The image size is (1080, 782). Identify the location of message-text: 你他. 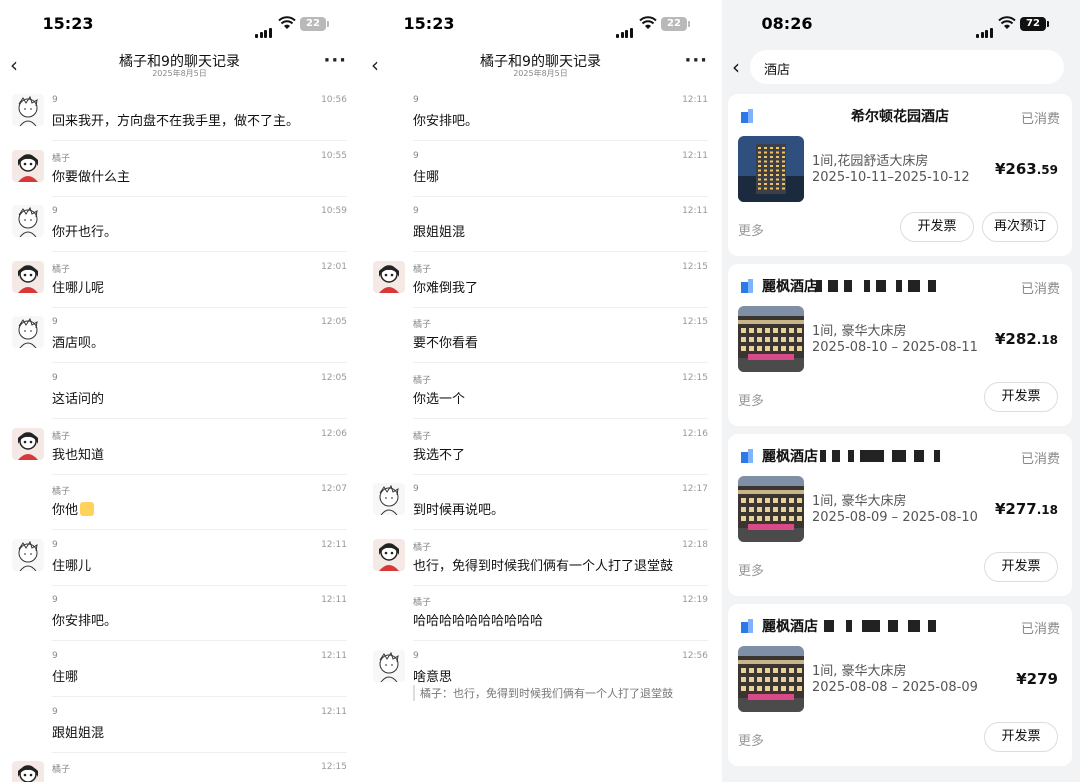
(73, 508).